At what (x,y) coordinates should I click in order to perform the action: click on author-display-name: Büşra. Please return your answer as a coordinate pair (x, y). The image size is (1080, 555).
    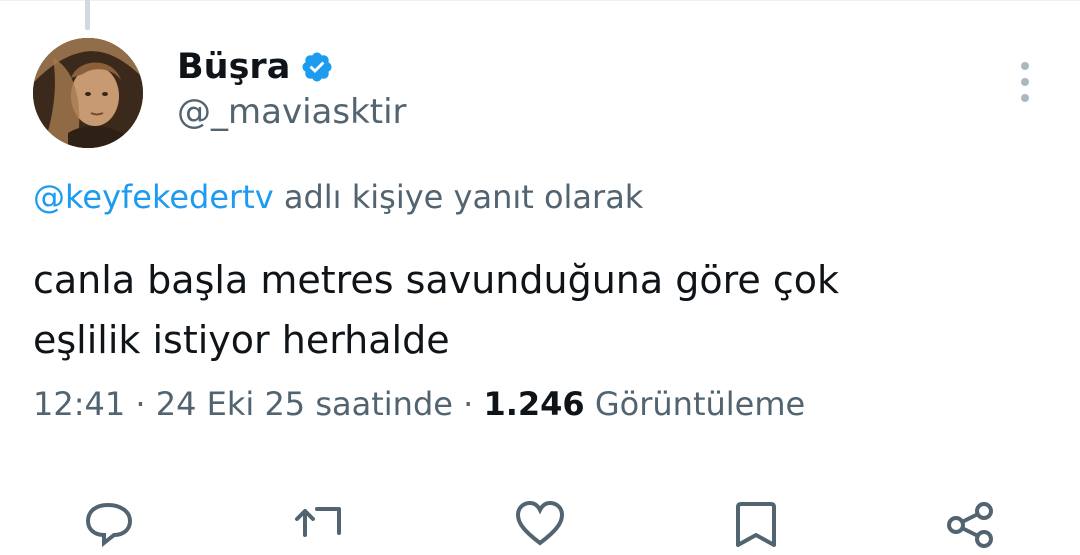
    Looking at the image, I should click on (233, 67).